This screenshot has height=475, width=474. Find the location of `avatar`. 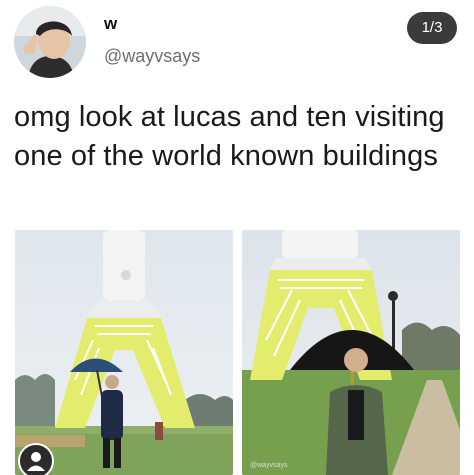

avatar is located at coordinates (50, 42).